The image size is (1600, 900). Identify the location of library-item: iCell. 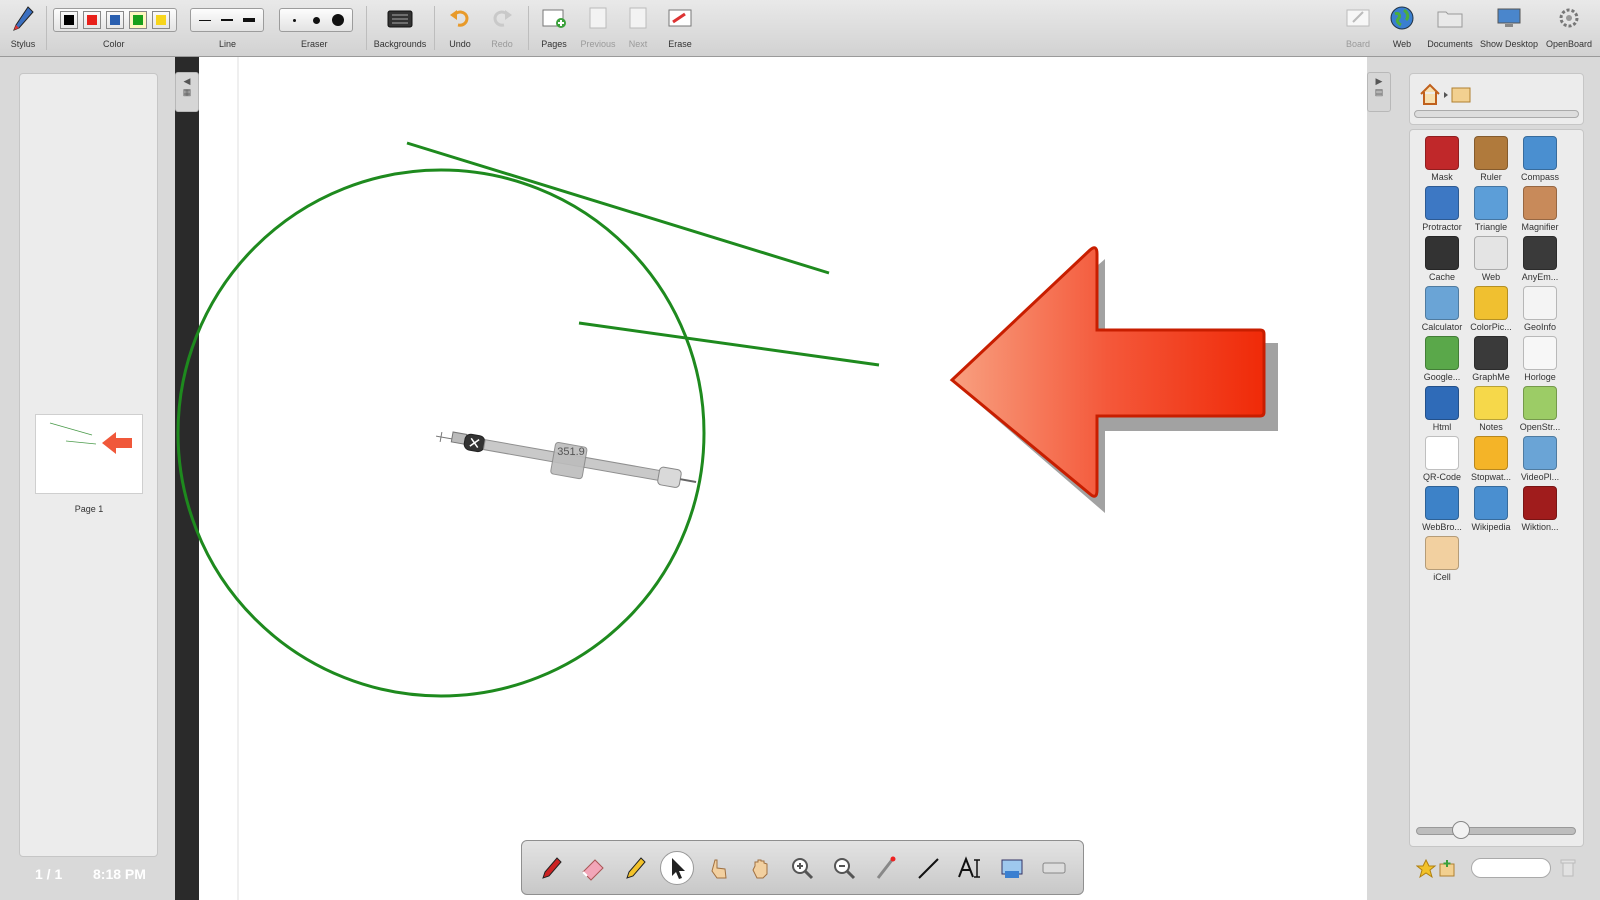
(1442, 559).